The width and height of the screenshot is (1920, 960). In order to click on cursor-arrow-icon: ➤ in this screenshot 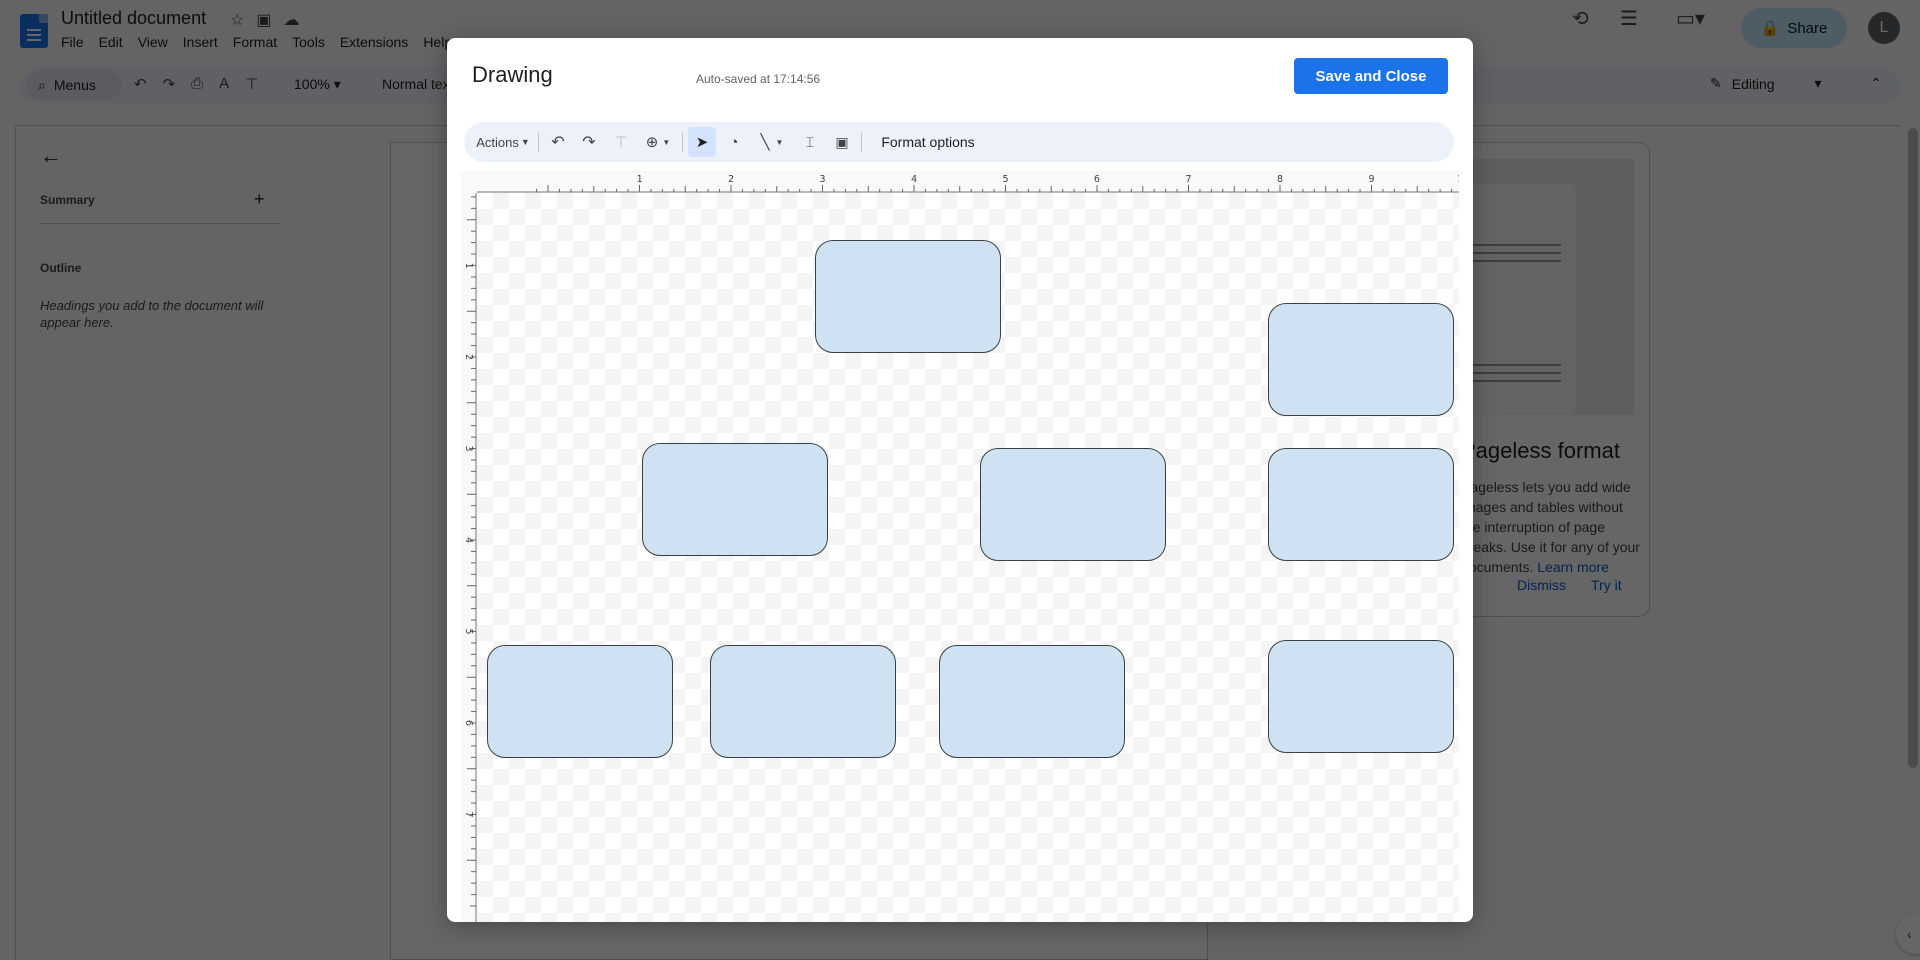, I will do `click(702, 142)`.